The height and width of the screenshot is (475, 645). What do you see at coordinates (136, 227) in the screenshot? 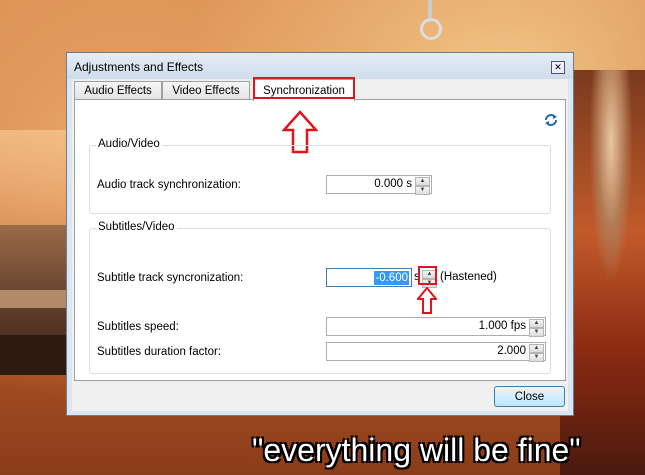
I see `subtitles-video-group-label: Subtitles/Video` at bounding box center [136, 227].